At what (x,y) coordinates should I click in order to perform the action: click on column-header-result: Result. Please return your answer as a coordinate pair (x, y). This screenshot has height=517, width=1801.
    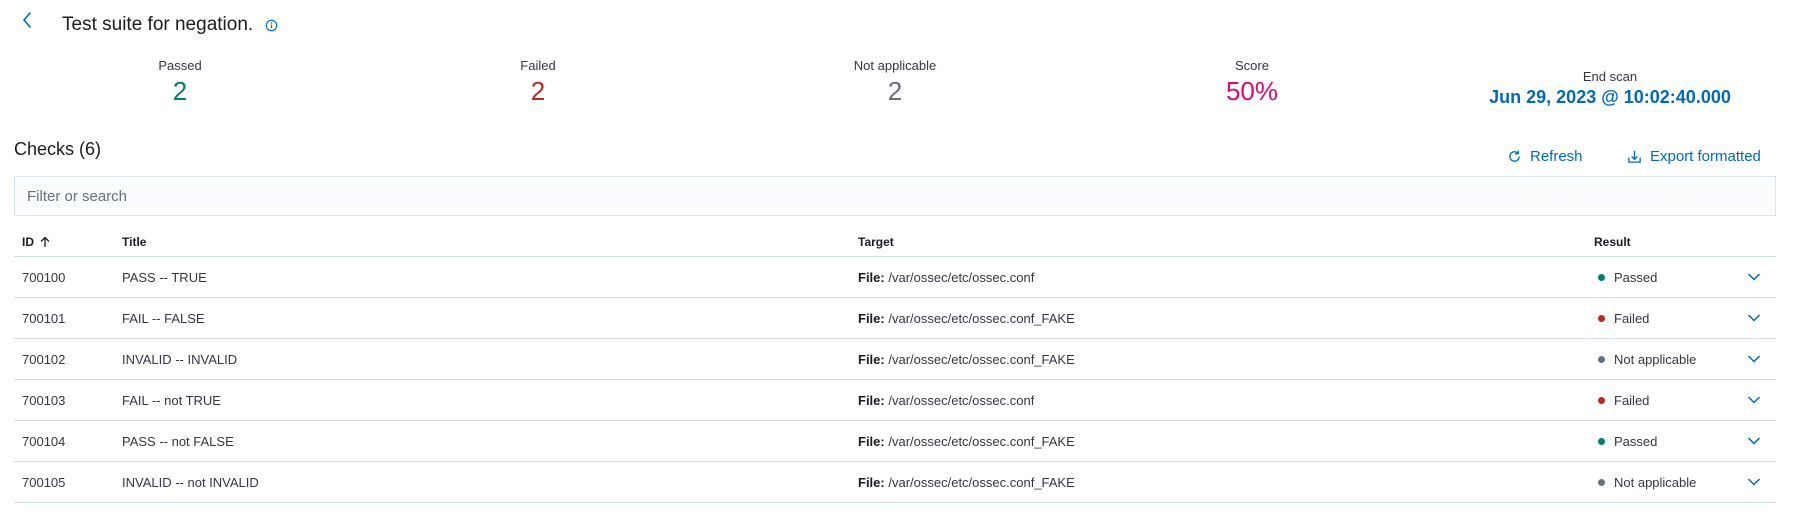
    Looking at the image, I should click on (1612, 242).